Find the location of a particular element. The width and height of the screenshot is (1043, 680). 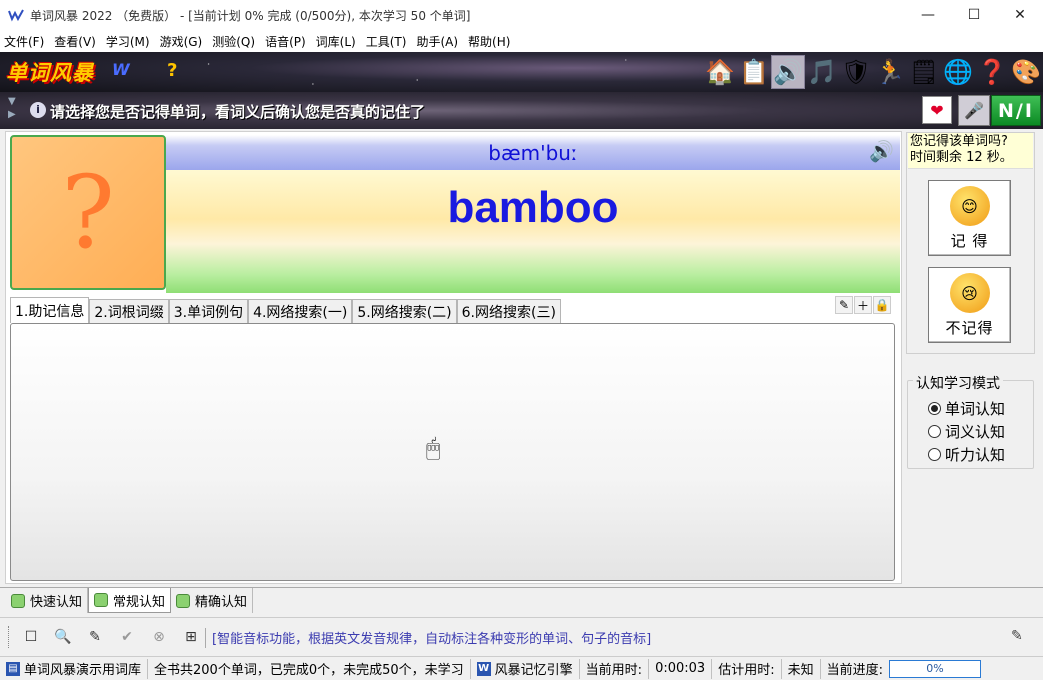

word-text: bamboo is located at coordinates (533, 207).